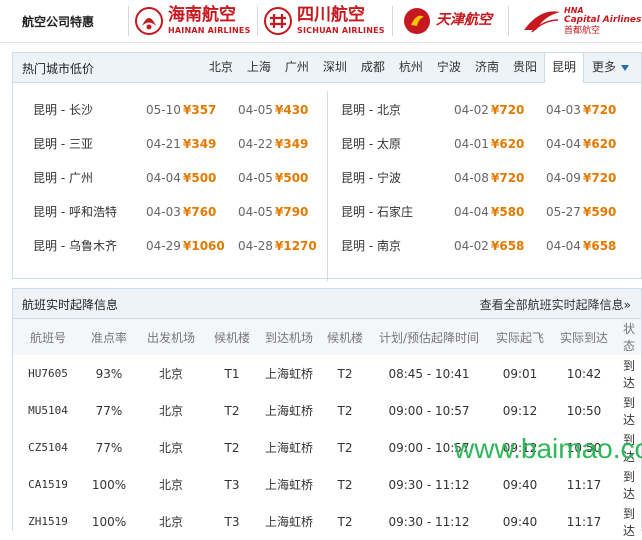 The height and width of the screenshot is (540, 642). I want to click on fare-date: 04-21, so click(163, 144).